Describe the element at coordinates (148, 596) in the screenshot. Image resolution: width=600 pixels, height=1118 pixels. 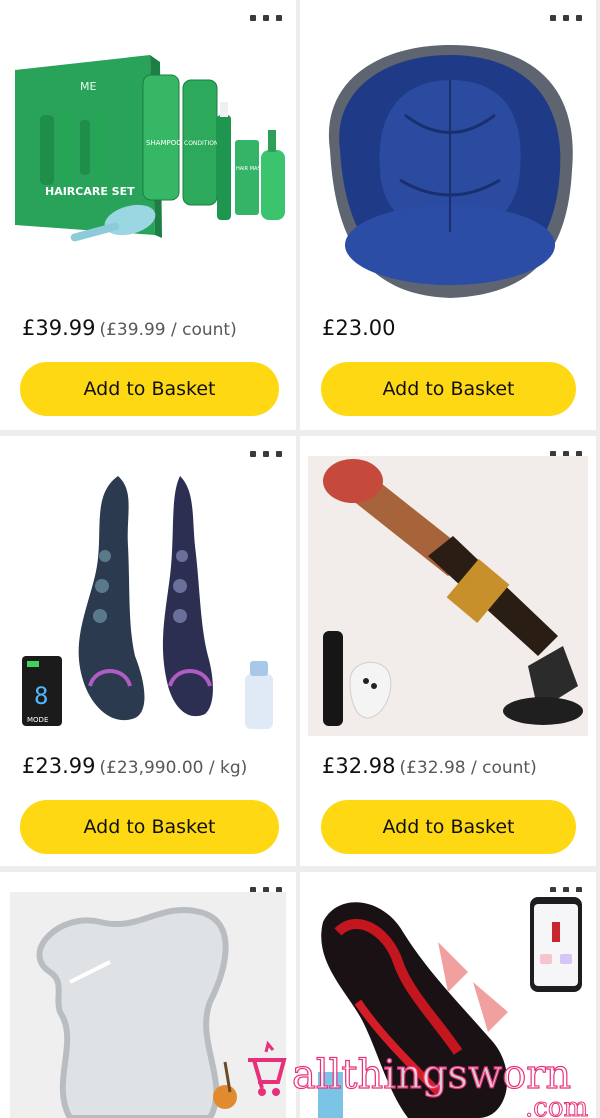
I see `tentacle-toy-image: 8 MODE` at that location.